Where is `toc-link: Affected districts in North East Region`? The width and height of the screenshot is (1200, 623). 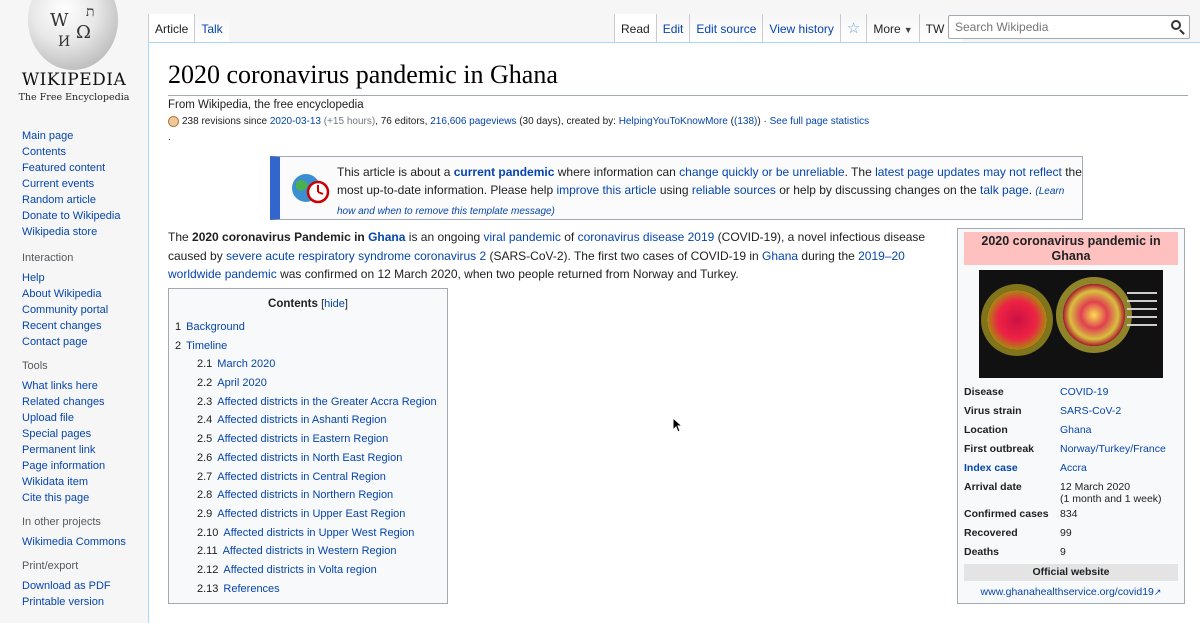 toc-link: Affected districts in North East Region is located at coordinates (309, 458).